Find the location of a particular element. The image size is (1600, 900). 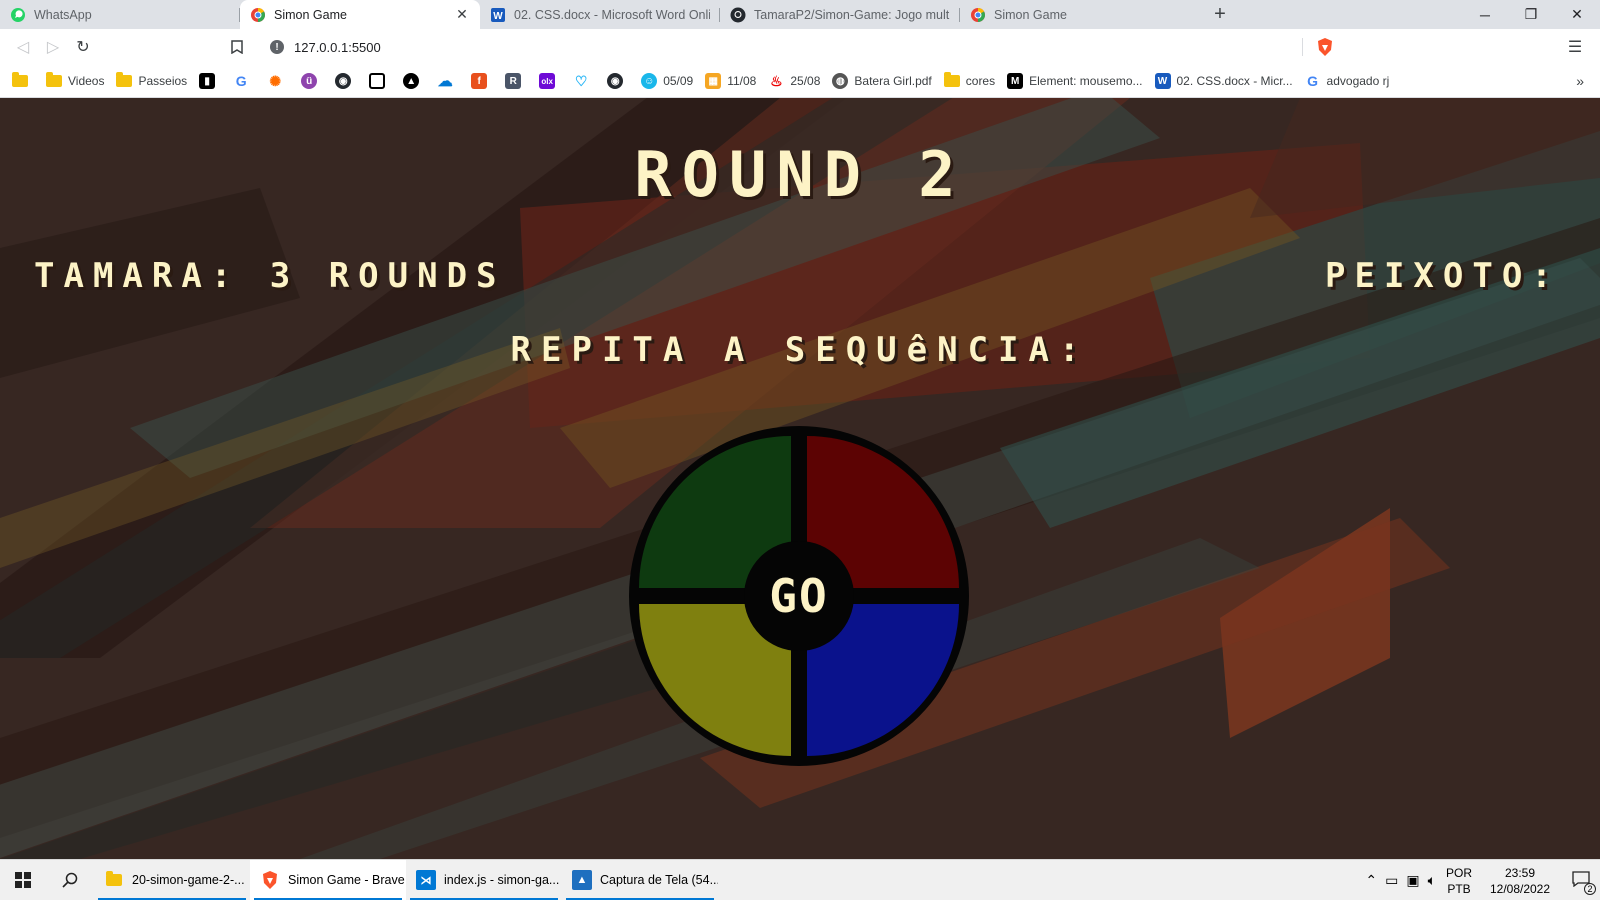

reload-icon: ↻ is located at coordinates (83, 47).